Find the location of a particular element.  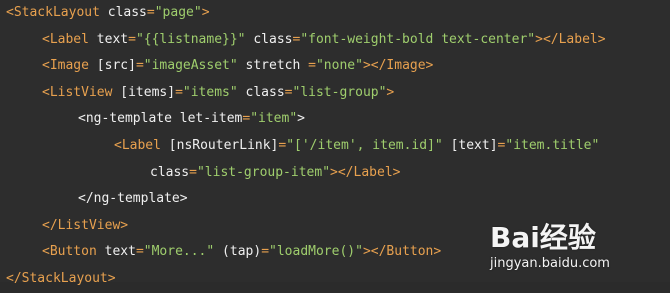

code-token: "items" is located at coordinates (210, 92).